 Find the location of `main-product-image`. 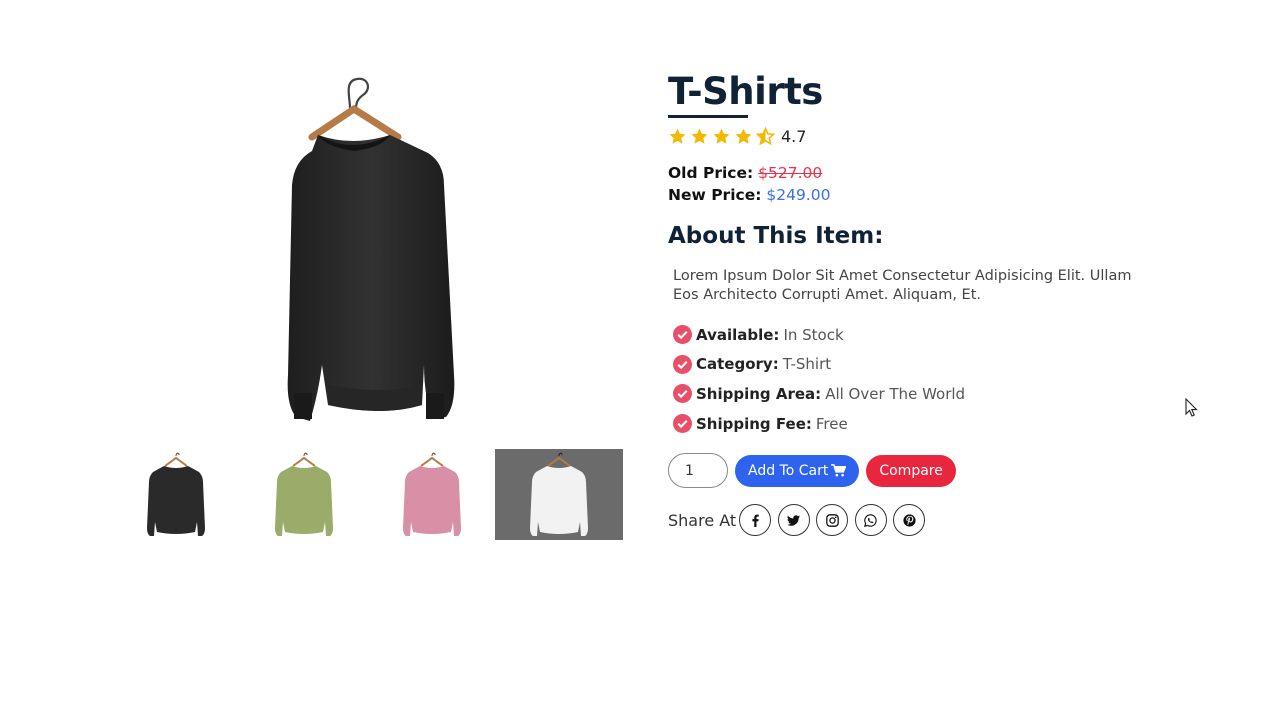

main-product-image is located at coordinates (352, 255).